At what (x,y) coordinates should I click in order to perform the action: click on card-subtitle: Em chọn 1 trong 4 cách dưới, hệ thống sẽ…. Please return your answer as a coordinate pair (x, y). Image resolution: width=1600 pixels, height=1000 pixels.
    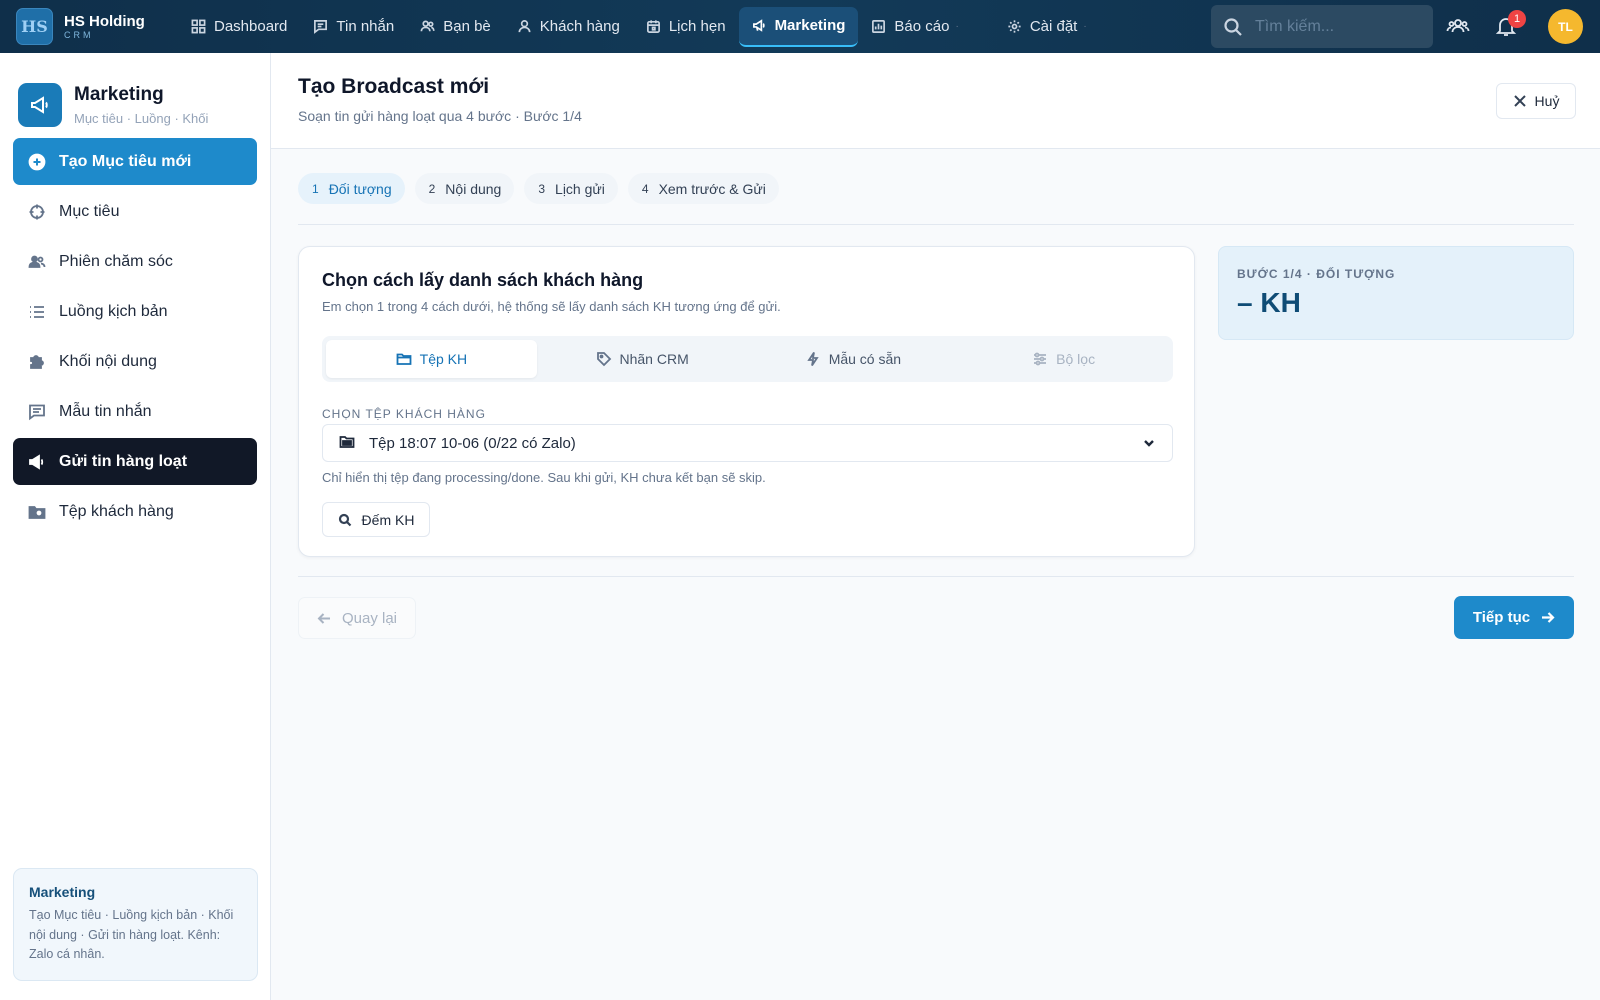
    Looking at the image, I should click on (551, 306).